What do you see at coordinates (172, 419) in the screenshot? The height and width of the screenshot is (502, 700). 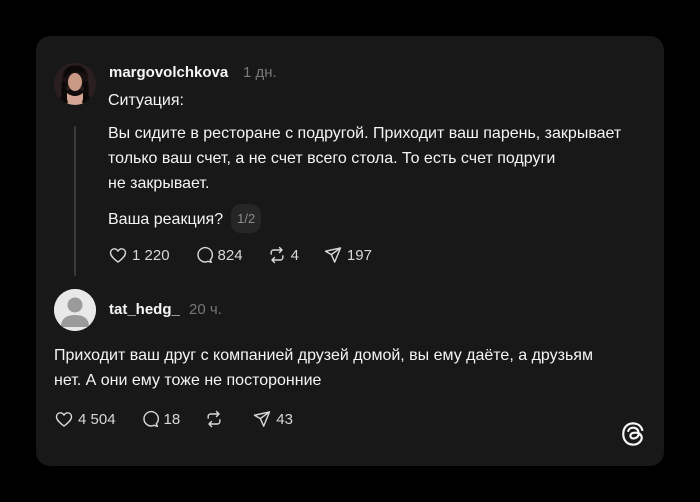 I see `reply-comment-count: 18` at bounding box center [172, 419].